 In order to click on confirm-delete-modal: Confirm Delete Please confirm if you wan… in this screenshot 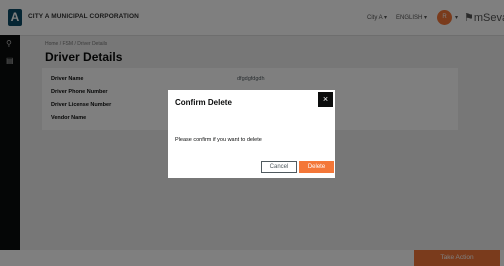, I will do `click(251, 134)`.